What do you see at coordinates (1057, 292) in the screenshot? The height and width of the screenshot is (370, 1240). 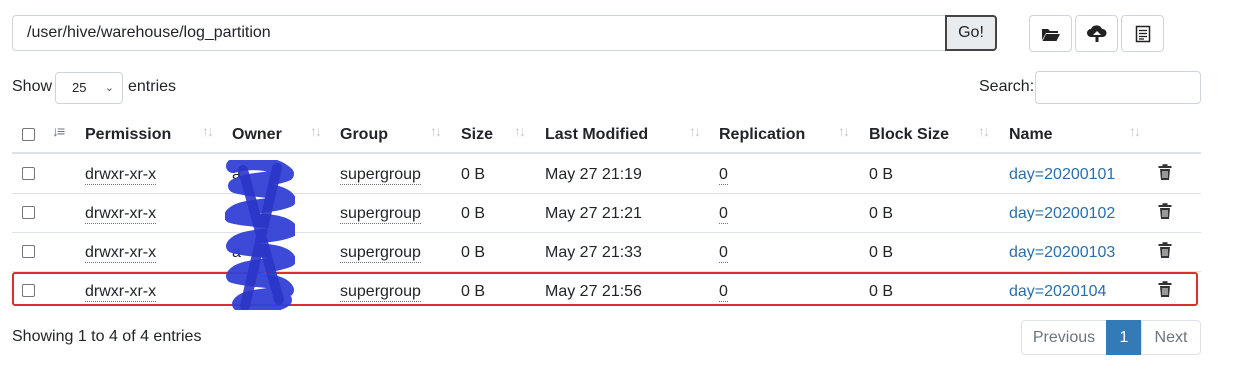 I see `name-link: day=2020104` at bounding box center [1057, 292].